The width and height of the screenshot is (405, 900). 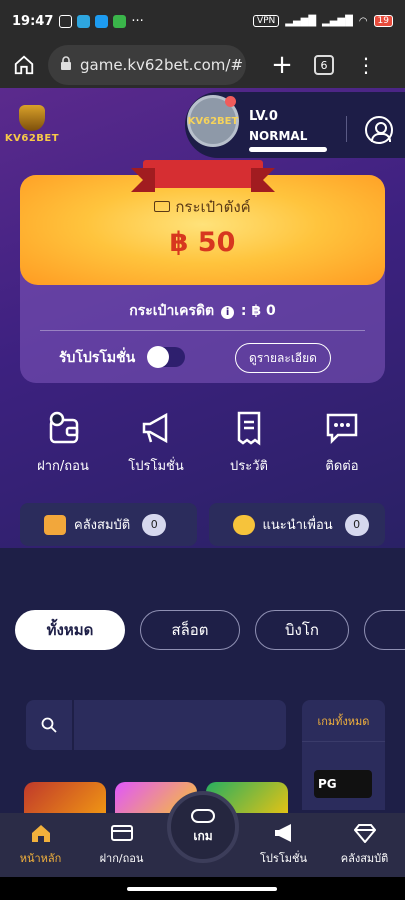 I want to click on all-games-title: เกมทั้งหมด, so click(x=343, y=721).